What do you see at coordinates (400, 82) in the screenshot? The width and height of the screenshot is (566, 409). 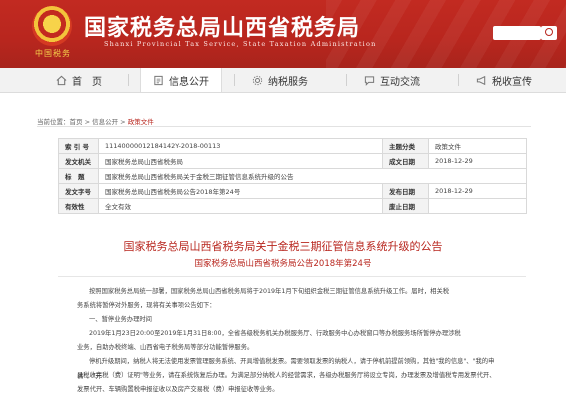 I see `nav-interaction-label: 互动交流` at bounding box center [400, 82].